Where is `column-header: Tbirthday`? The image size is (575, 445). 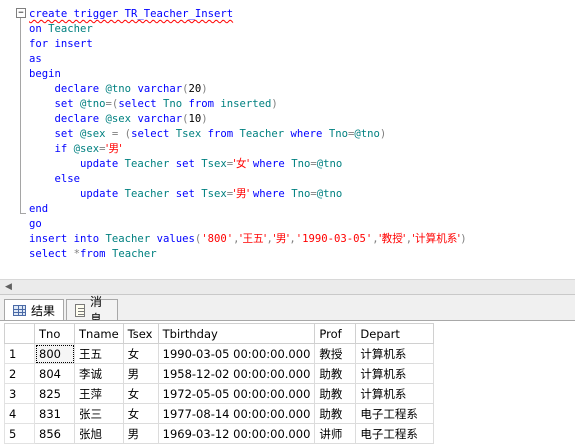 column-header: Tbirthday is located at coordinates (236, 333).